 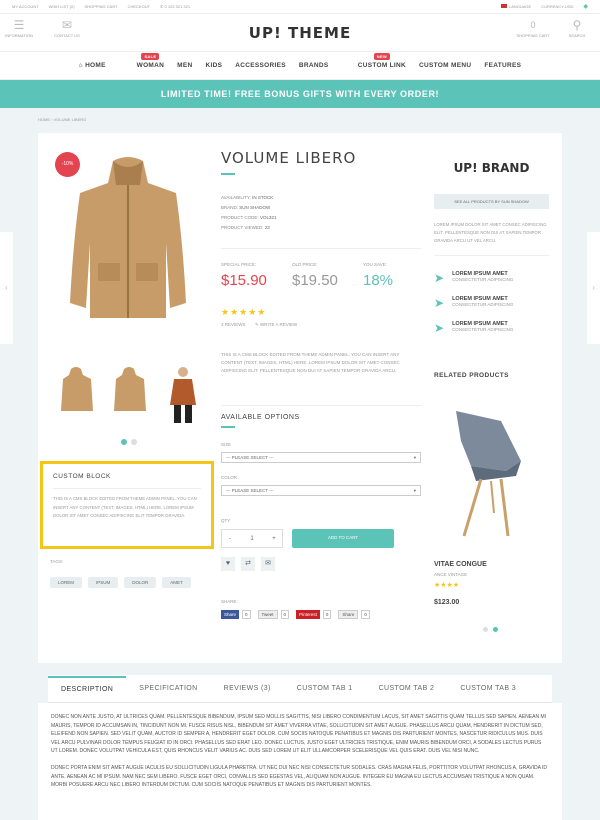 What do you see at coordinates (491, 201) in the screenshot?
I see `see-all-brand-button: SEE ALL PRODUCTS BY SUN SHADOW` at bounding box center [491, 201].